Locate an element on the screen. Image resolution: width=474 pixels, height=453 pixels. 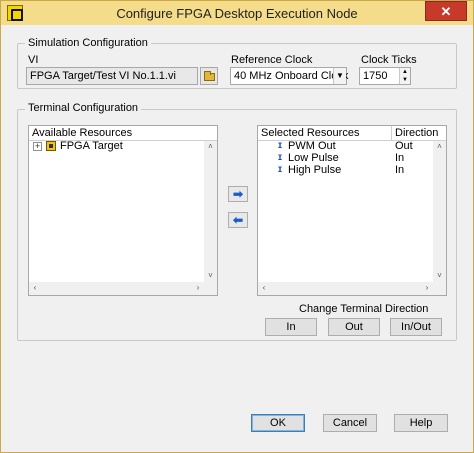
tree-item-label: FPGA Target is located at coordinates (91, 146).